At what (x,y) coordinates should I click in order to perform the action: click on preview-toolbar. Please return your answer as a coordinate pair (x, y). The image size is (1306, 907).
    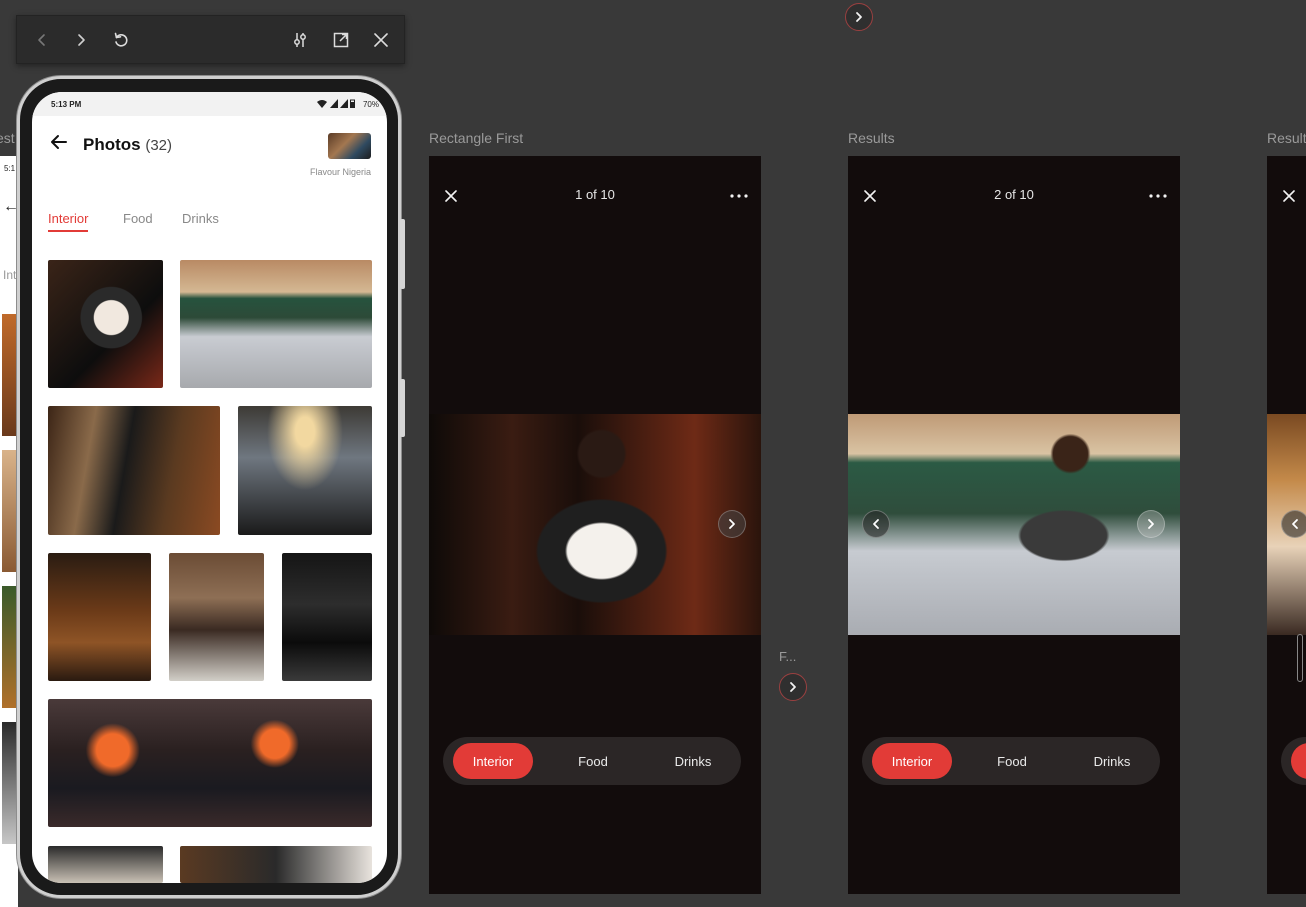
    Looking at the image, I should click on (210, 39).